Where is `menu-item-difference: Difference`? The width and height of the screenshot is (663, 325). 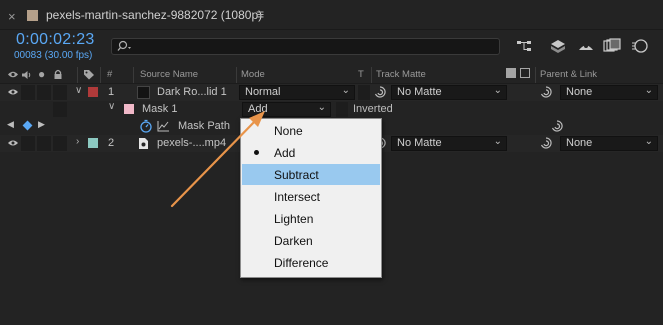 menu-item-difference: Difference is located at coordinates (311, 262).